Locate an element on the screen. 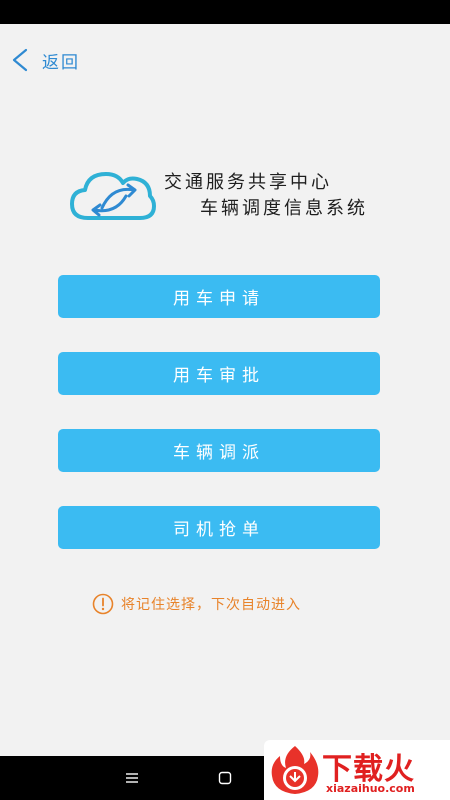 The width and height of the screenshot is (450, 800). remember-choice-toggle: 将记住选择，下次自动进入 is located at coordinates (196, 604).